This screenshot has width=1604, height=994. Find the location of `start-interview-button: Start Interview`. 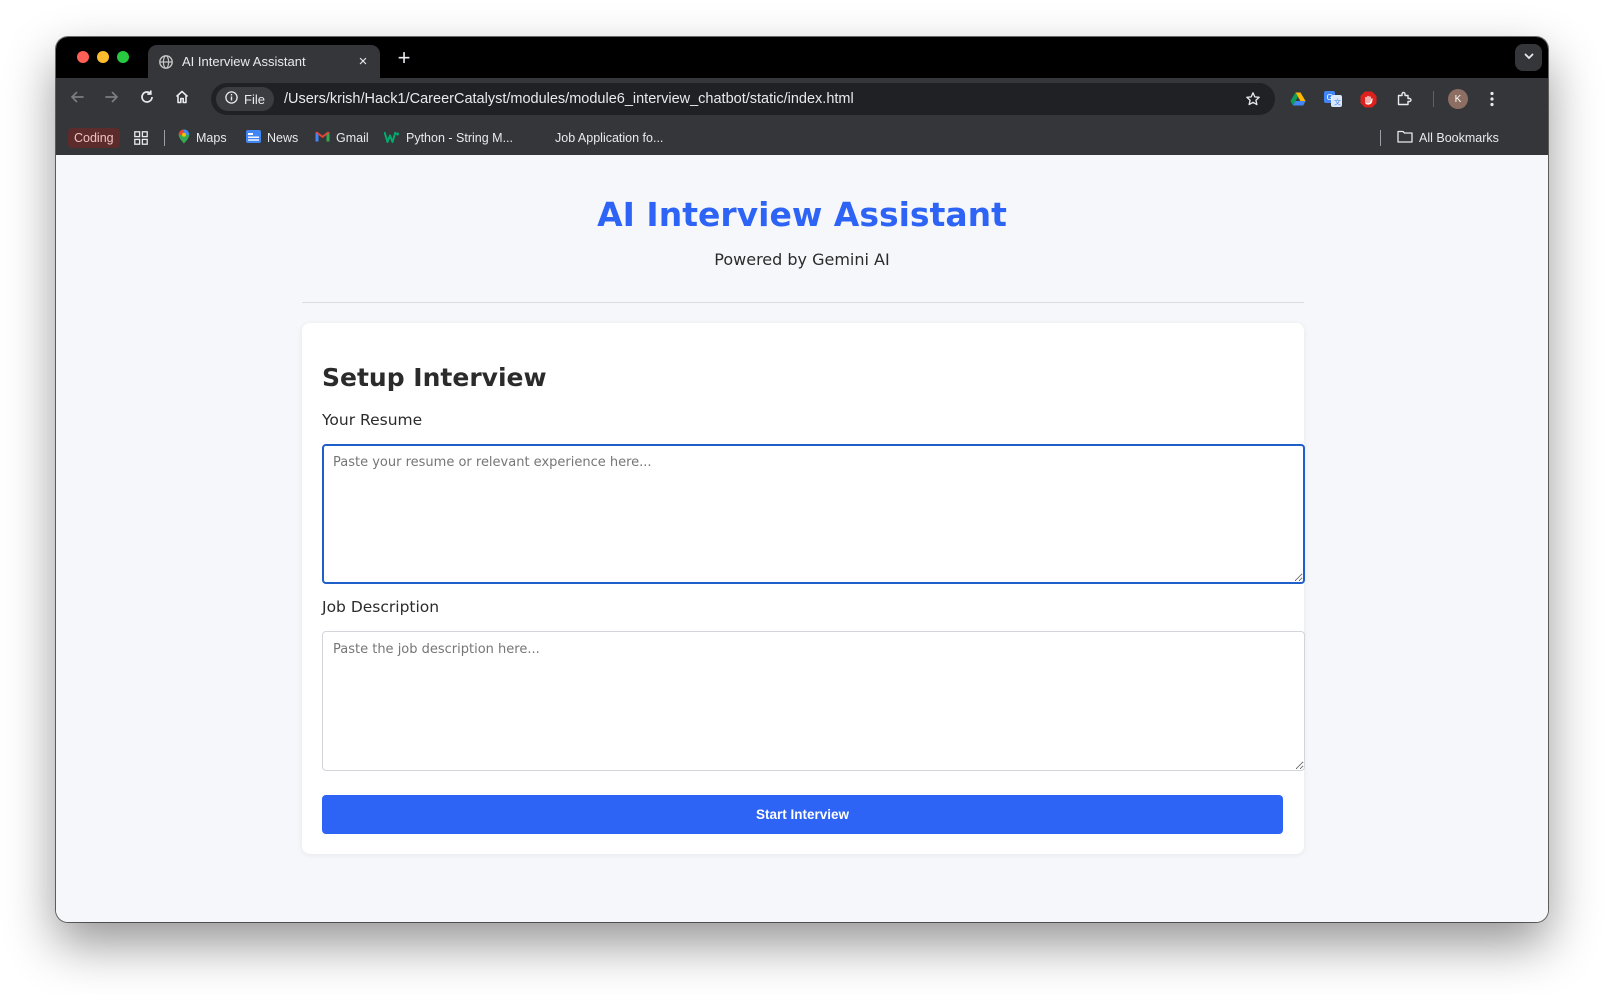

start-interview-button: Start Interview is located at coordinates (802, 814).